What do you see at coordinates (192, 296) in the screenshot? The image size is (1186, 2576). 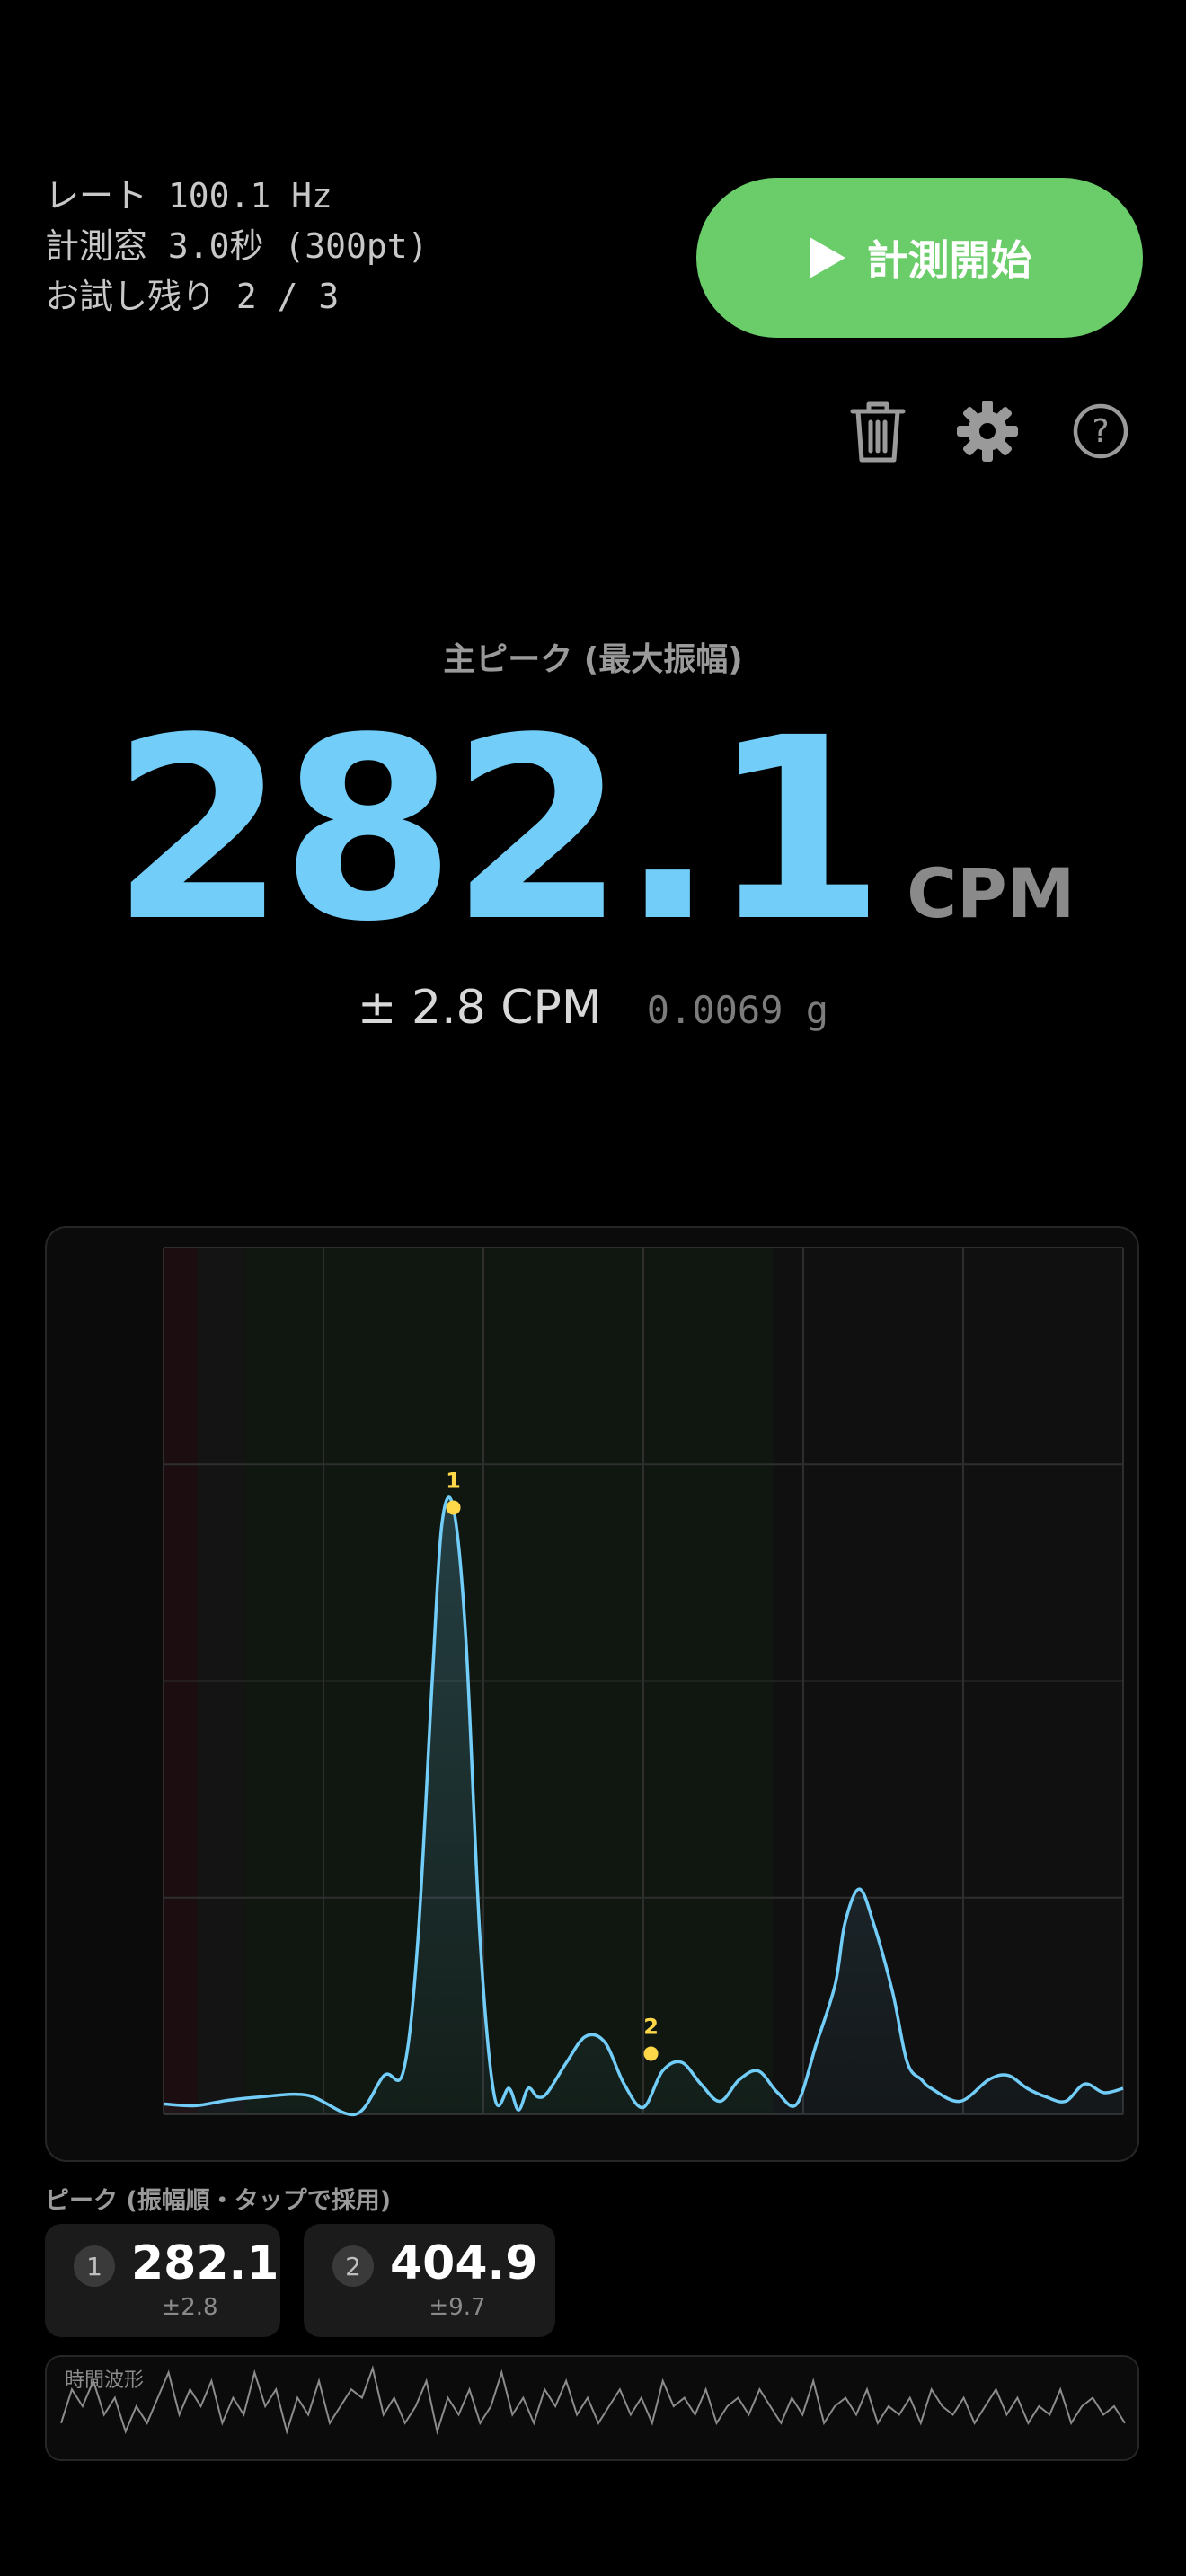 I see `trials-text: お試し残り 2 / 3` at bounding box center [192, 296].